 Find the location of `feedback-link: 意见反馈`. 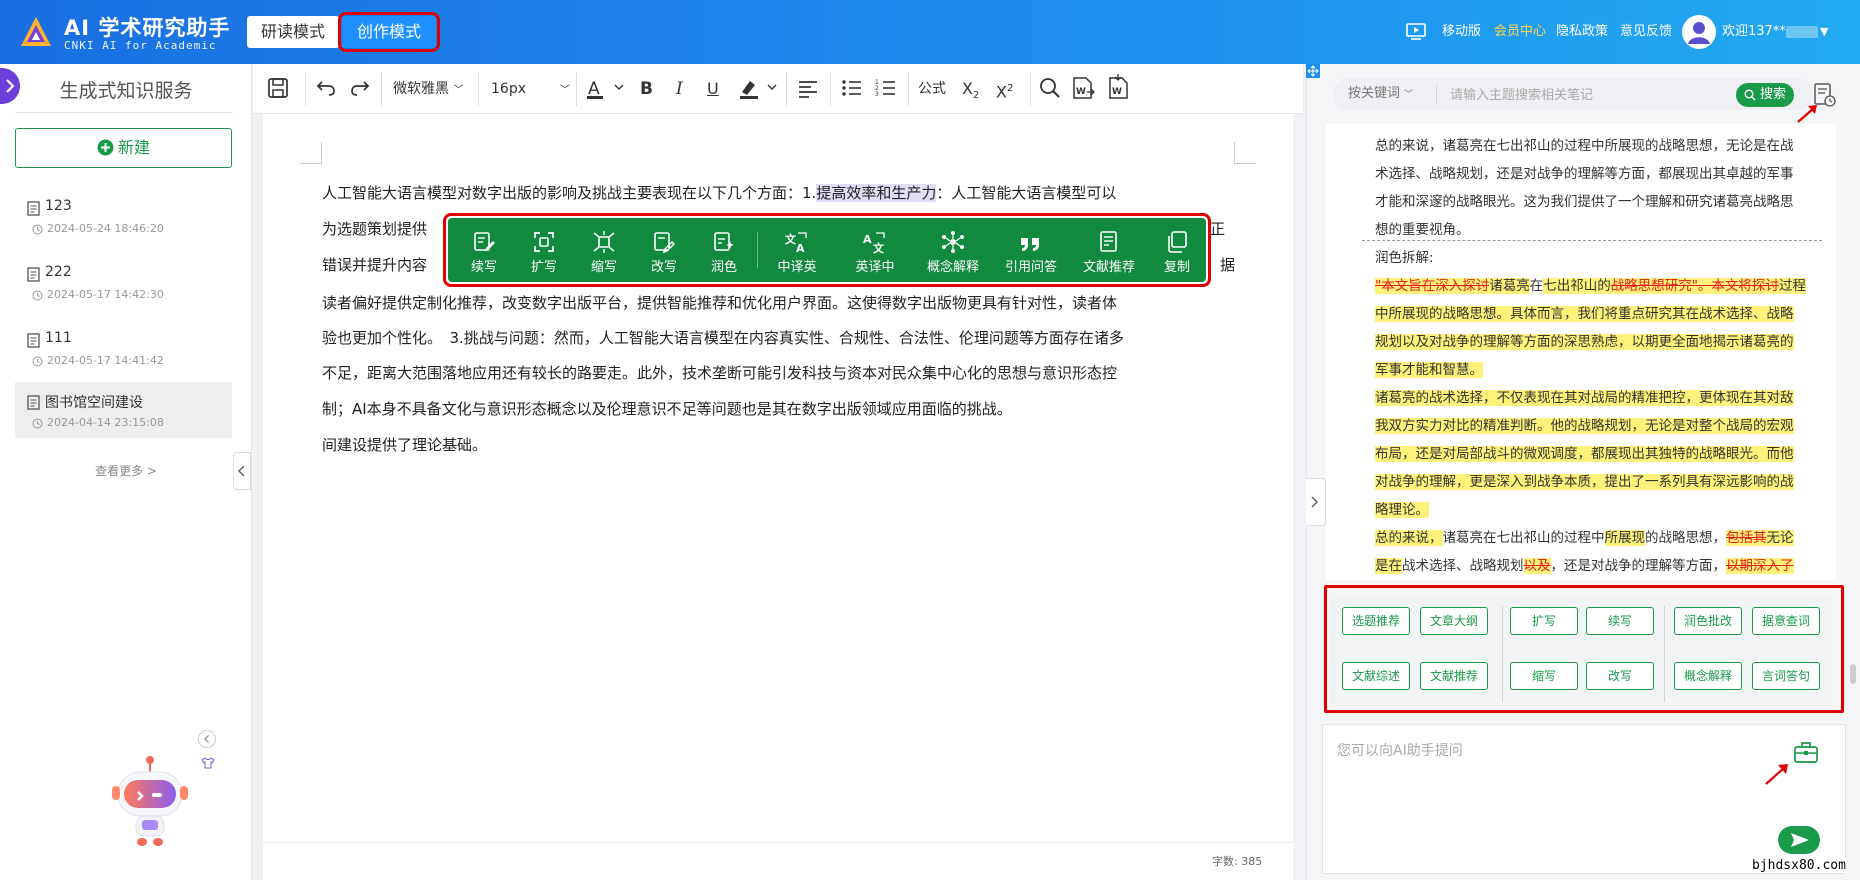

feedback-link: 意见反馈 is located at coordinates (1646, 32).